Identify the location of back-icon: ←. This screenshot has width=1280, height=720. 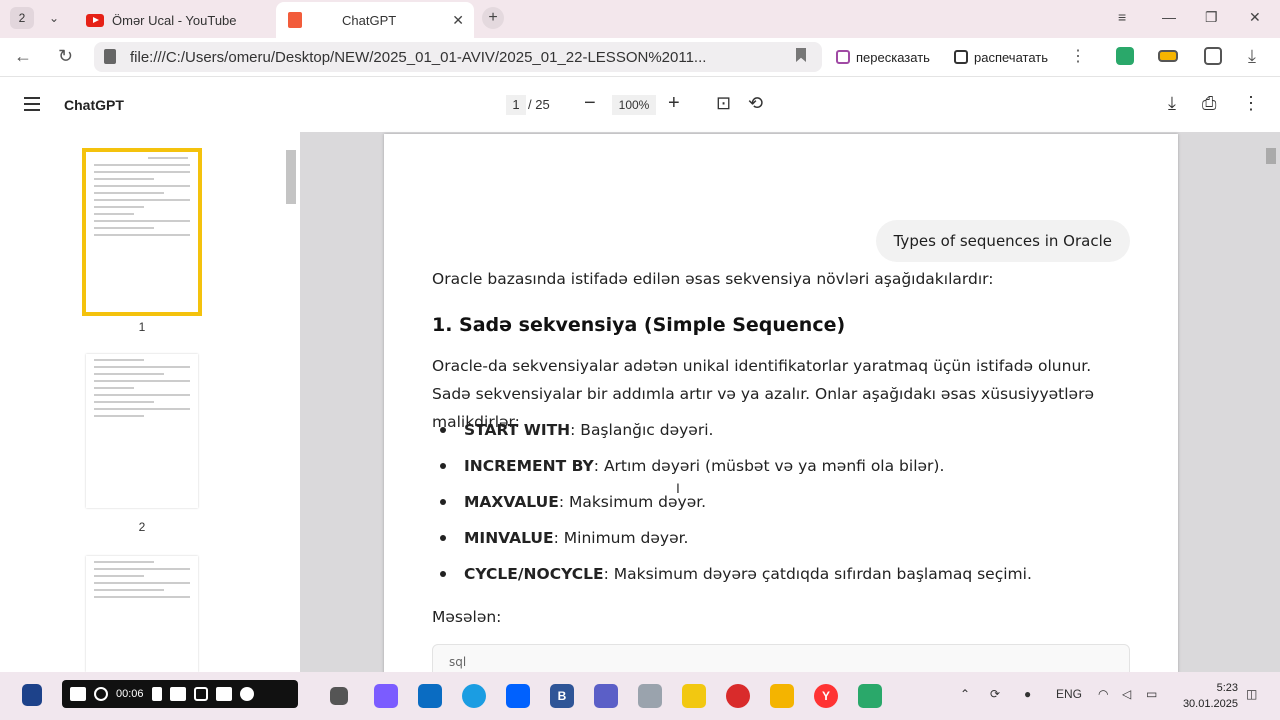
(23, 56).